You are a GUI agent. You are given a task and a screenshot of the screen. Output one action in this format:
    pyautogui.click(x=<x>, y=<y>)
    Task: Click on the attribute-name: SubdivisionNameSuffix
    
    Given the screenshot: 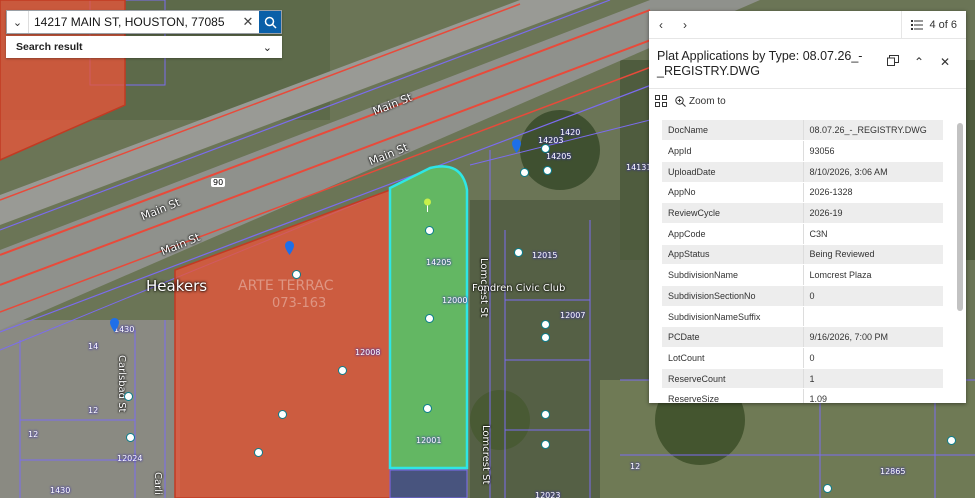 What is the action you would take?
    pyautogui.click(x=733, y=317)
    